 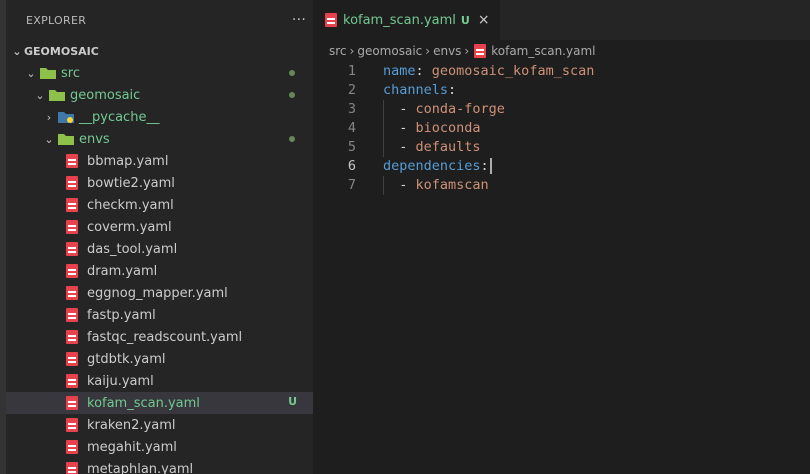 What do you see at coordinates (132, 447) in the screenshot?
I see `item-label: megahit.yaml` at bounding box center [132, 447].